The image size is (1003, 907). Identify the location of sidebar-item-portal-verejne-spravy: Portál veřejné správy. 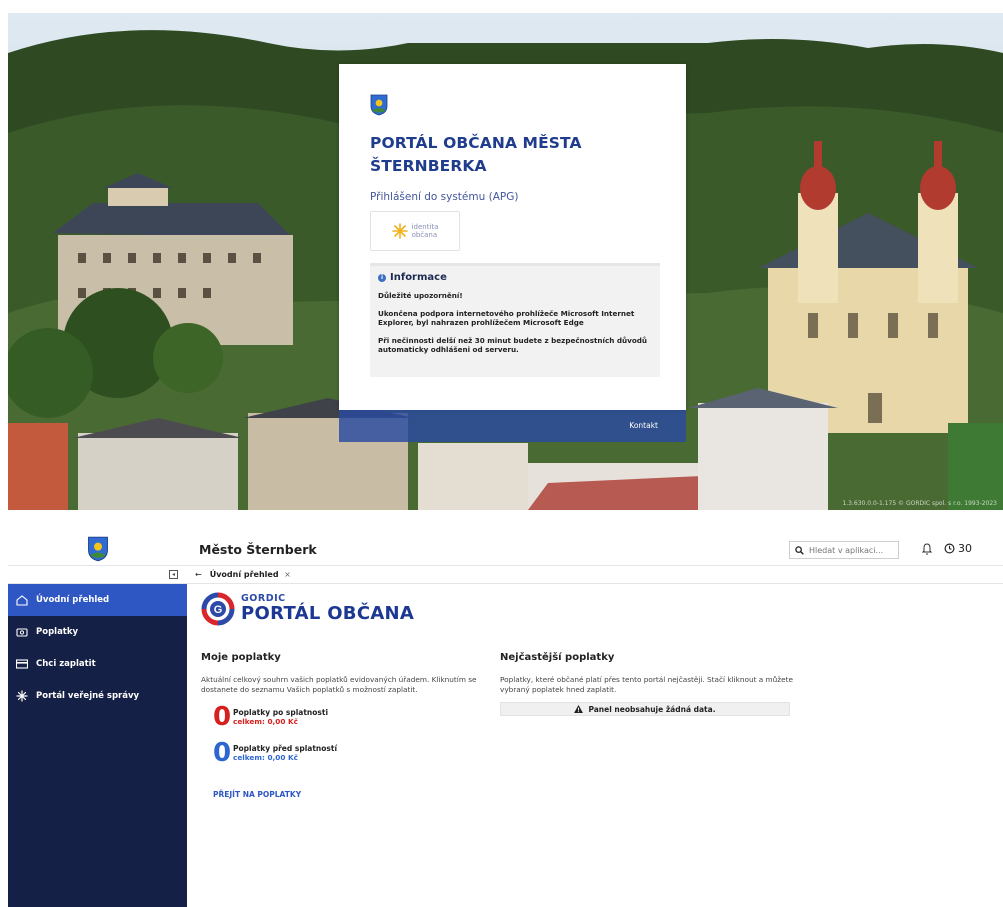
(97, 696).